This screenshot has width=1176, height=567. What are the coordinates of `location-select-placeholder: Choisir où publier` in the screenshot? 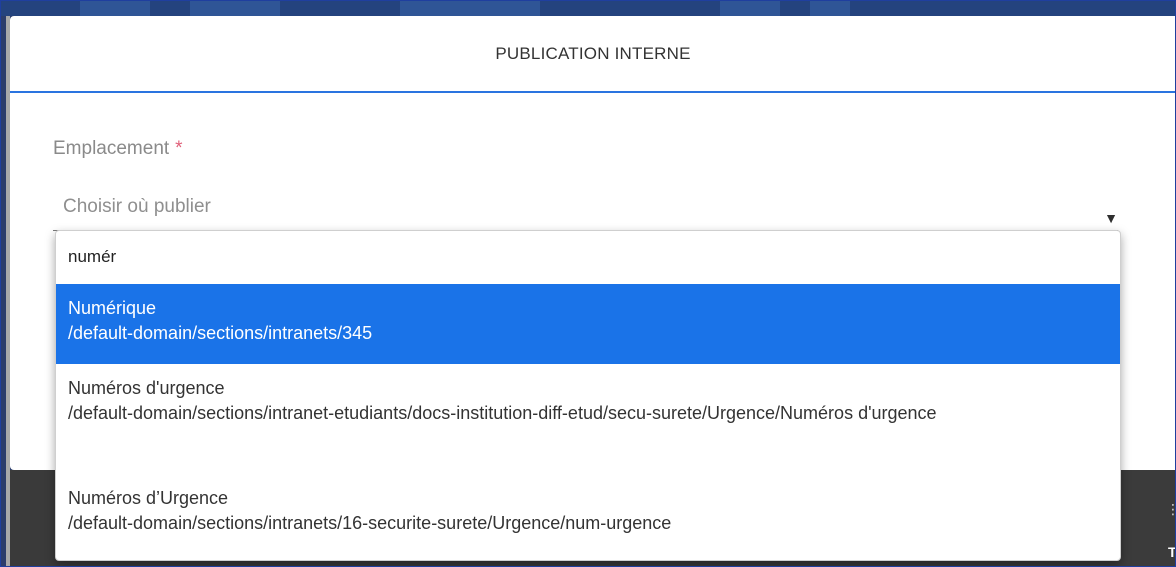 It's located at (137, 206).